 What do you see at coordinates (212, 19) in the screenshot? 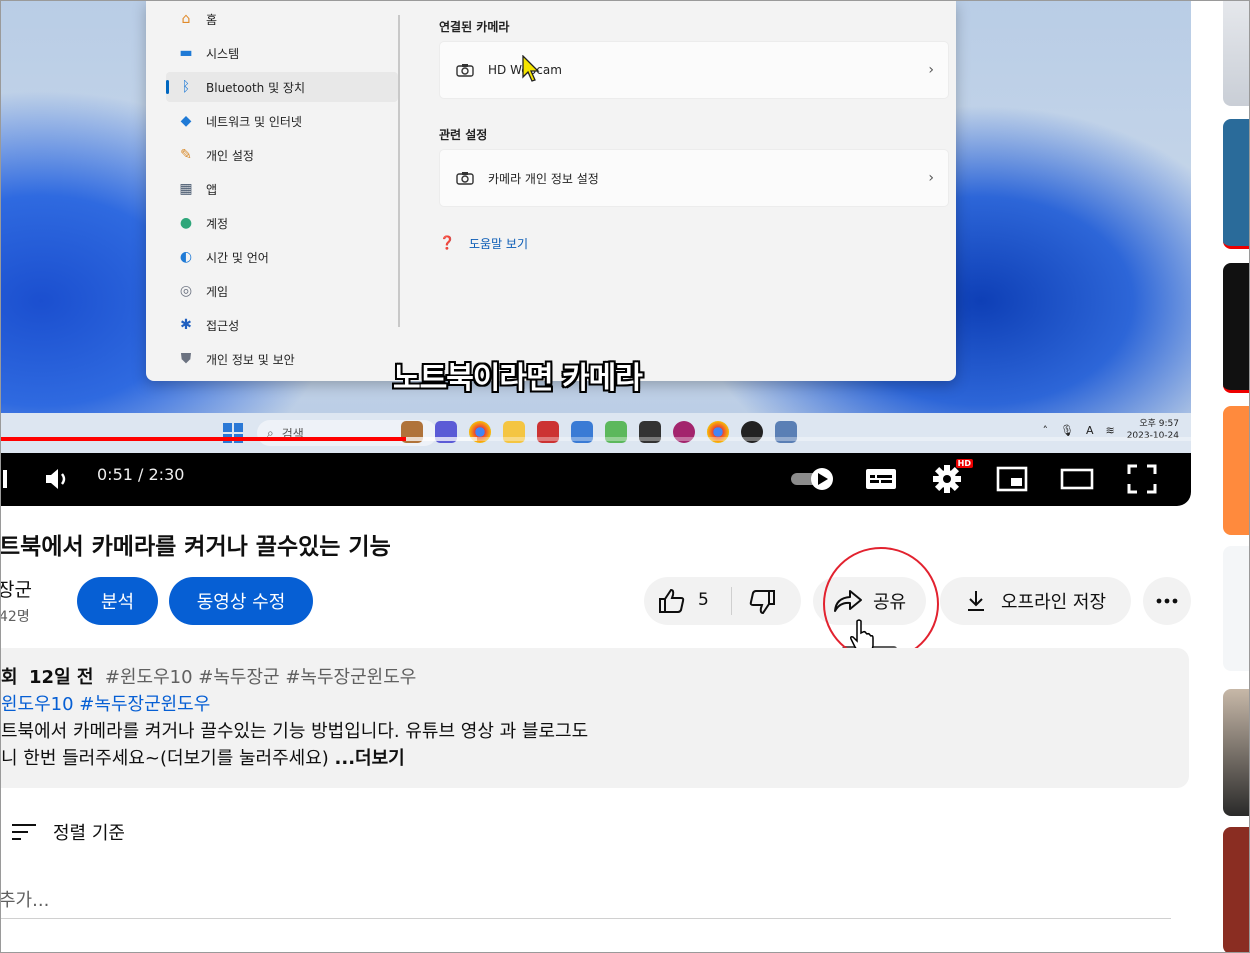
I see `settings-nav-label: 홈` at bounding box center [212, 19].